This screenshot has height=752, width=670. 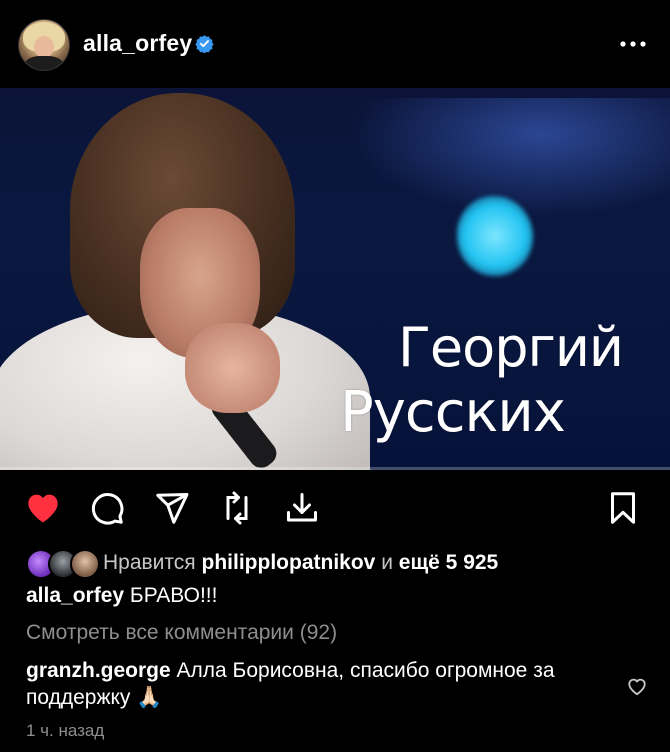 What do you see at coordinates (98, 670) in the screenshot?
I see `comment-username: granzh.george` at bounding box center [98, 670].